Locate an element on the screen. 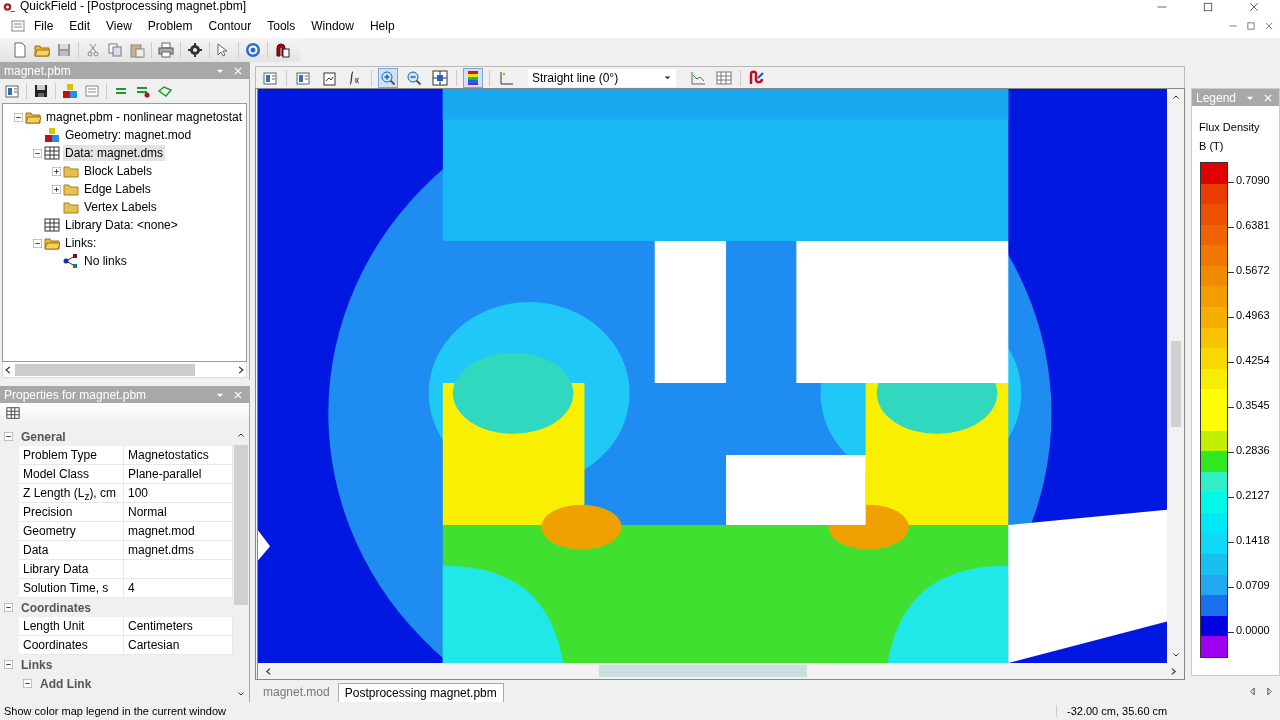  menu-item: Window is located at coordinates (332, 25).